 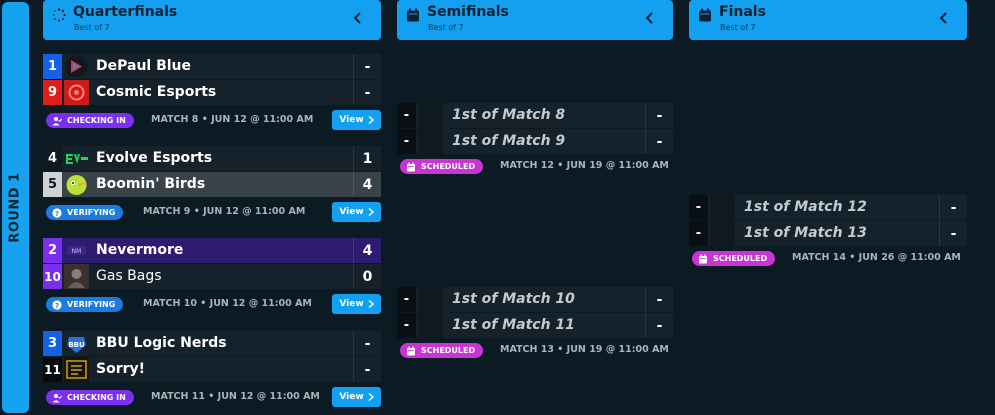 I want to click on match-info: MATCH 13 • JUN 19 @ 11:00 AM, so click(x=584, y=349).